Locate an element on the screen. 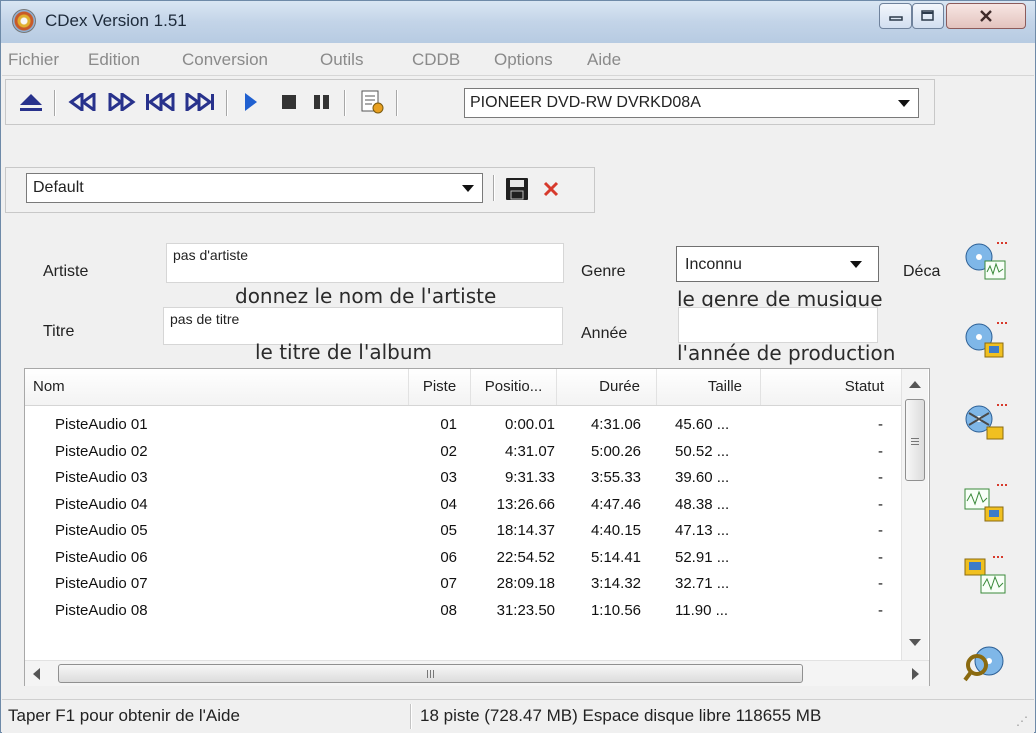  scroll-up-icon is located at coordinates (915, 384).